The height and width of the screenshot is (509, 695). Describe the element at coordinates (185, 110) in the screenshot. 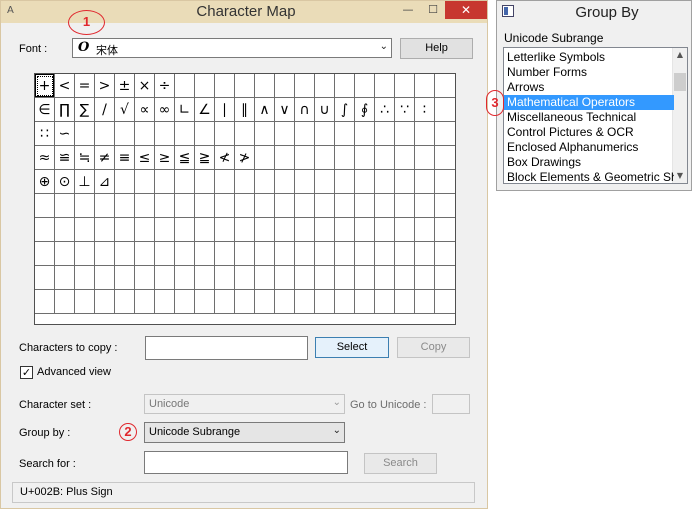

I see `character-cell: ∟` at that location.